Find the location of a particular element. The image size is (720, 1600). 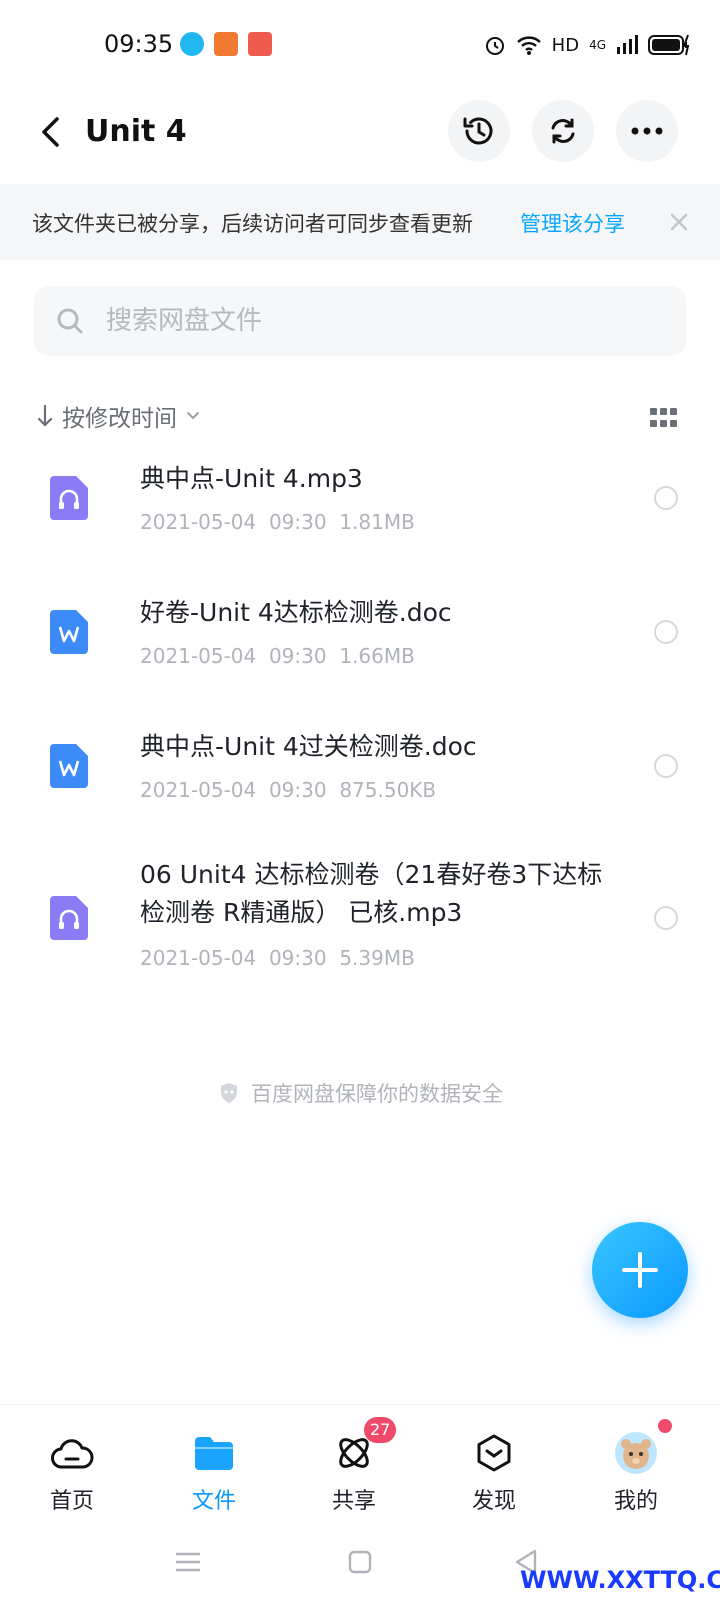

file-meta: 2021-05-04 09:30 875.50KB is located at coordinates (288, 790).